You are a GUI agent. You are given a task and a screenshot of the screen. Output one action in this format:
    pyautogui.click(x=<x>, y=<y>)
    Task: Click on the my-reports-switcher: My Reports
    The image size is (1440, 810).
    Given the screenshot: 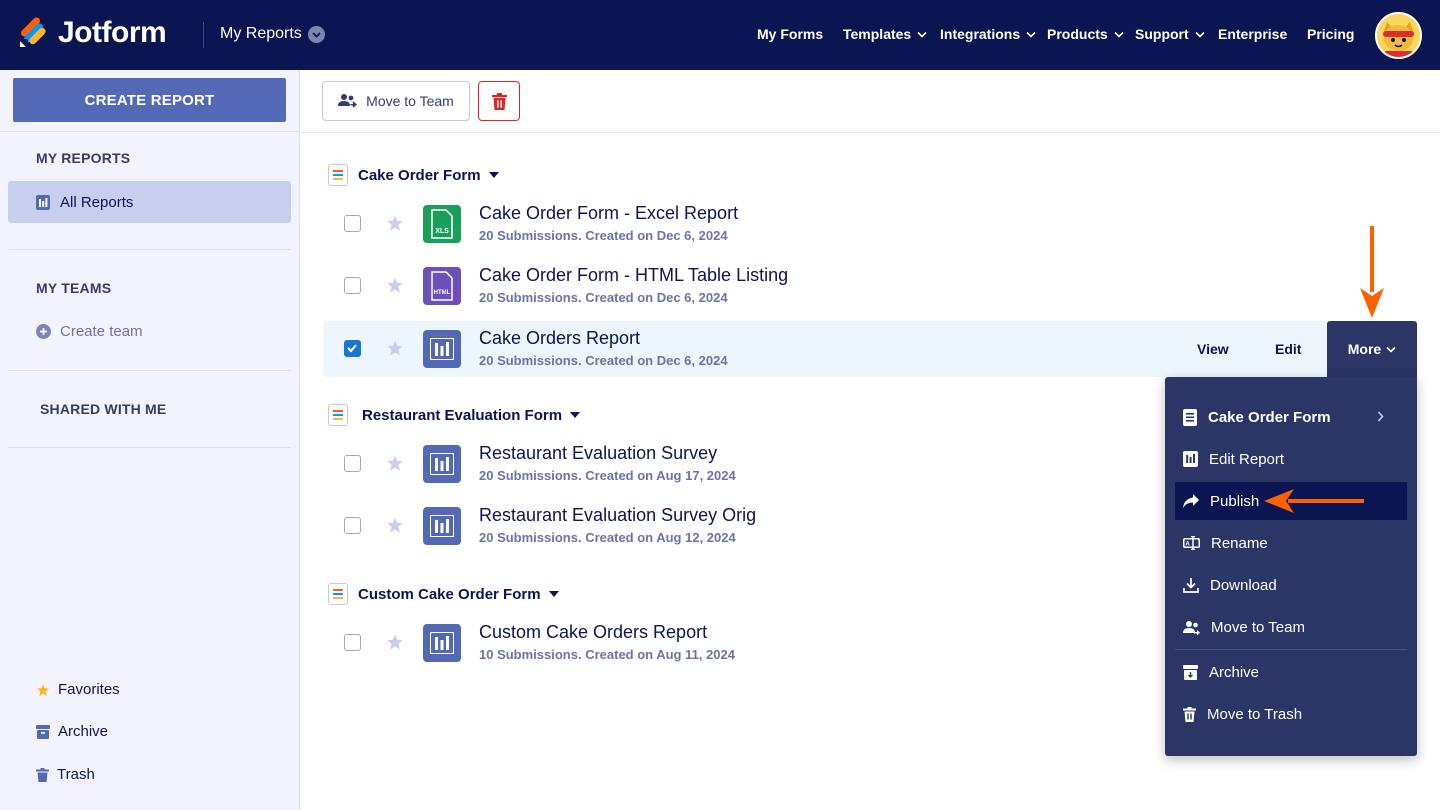 What is the action you would take?
    pyautogui.click(x=272, y=34)
    